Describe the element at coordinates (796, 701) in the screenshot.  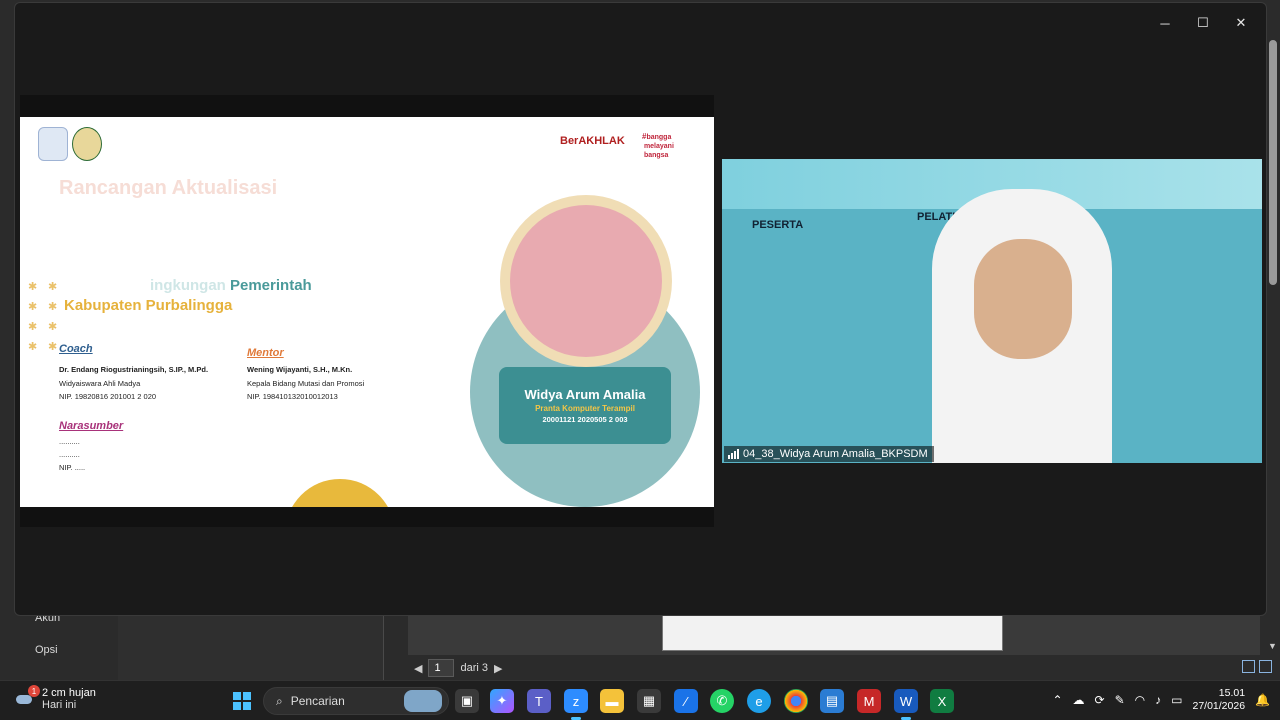
I see `chrome-icon` at that location.